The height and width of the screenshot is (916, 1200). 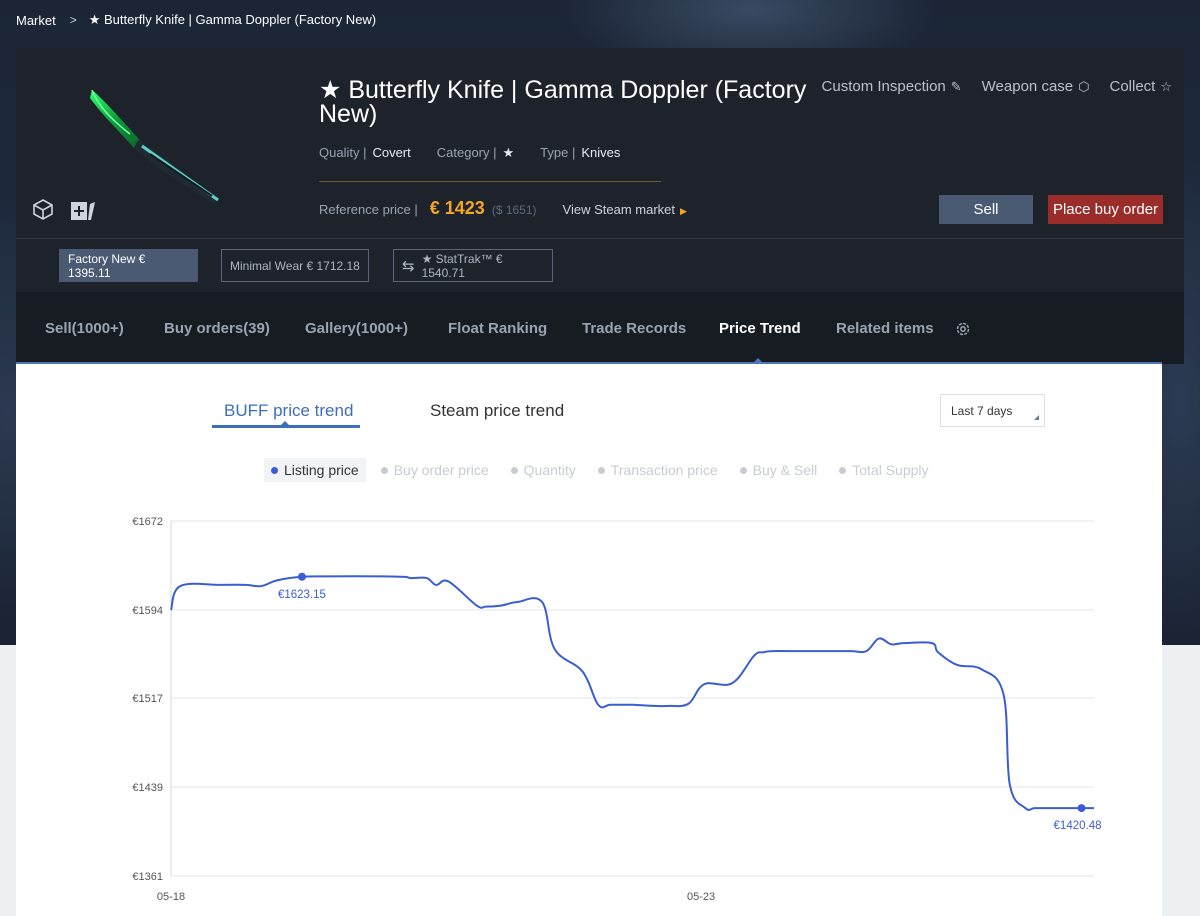 What do you see at coordinates (84, 328) in the screenshot?
I see `tab-sell: Sell(1000+)` at bounding box center [84, 328].